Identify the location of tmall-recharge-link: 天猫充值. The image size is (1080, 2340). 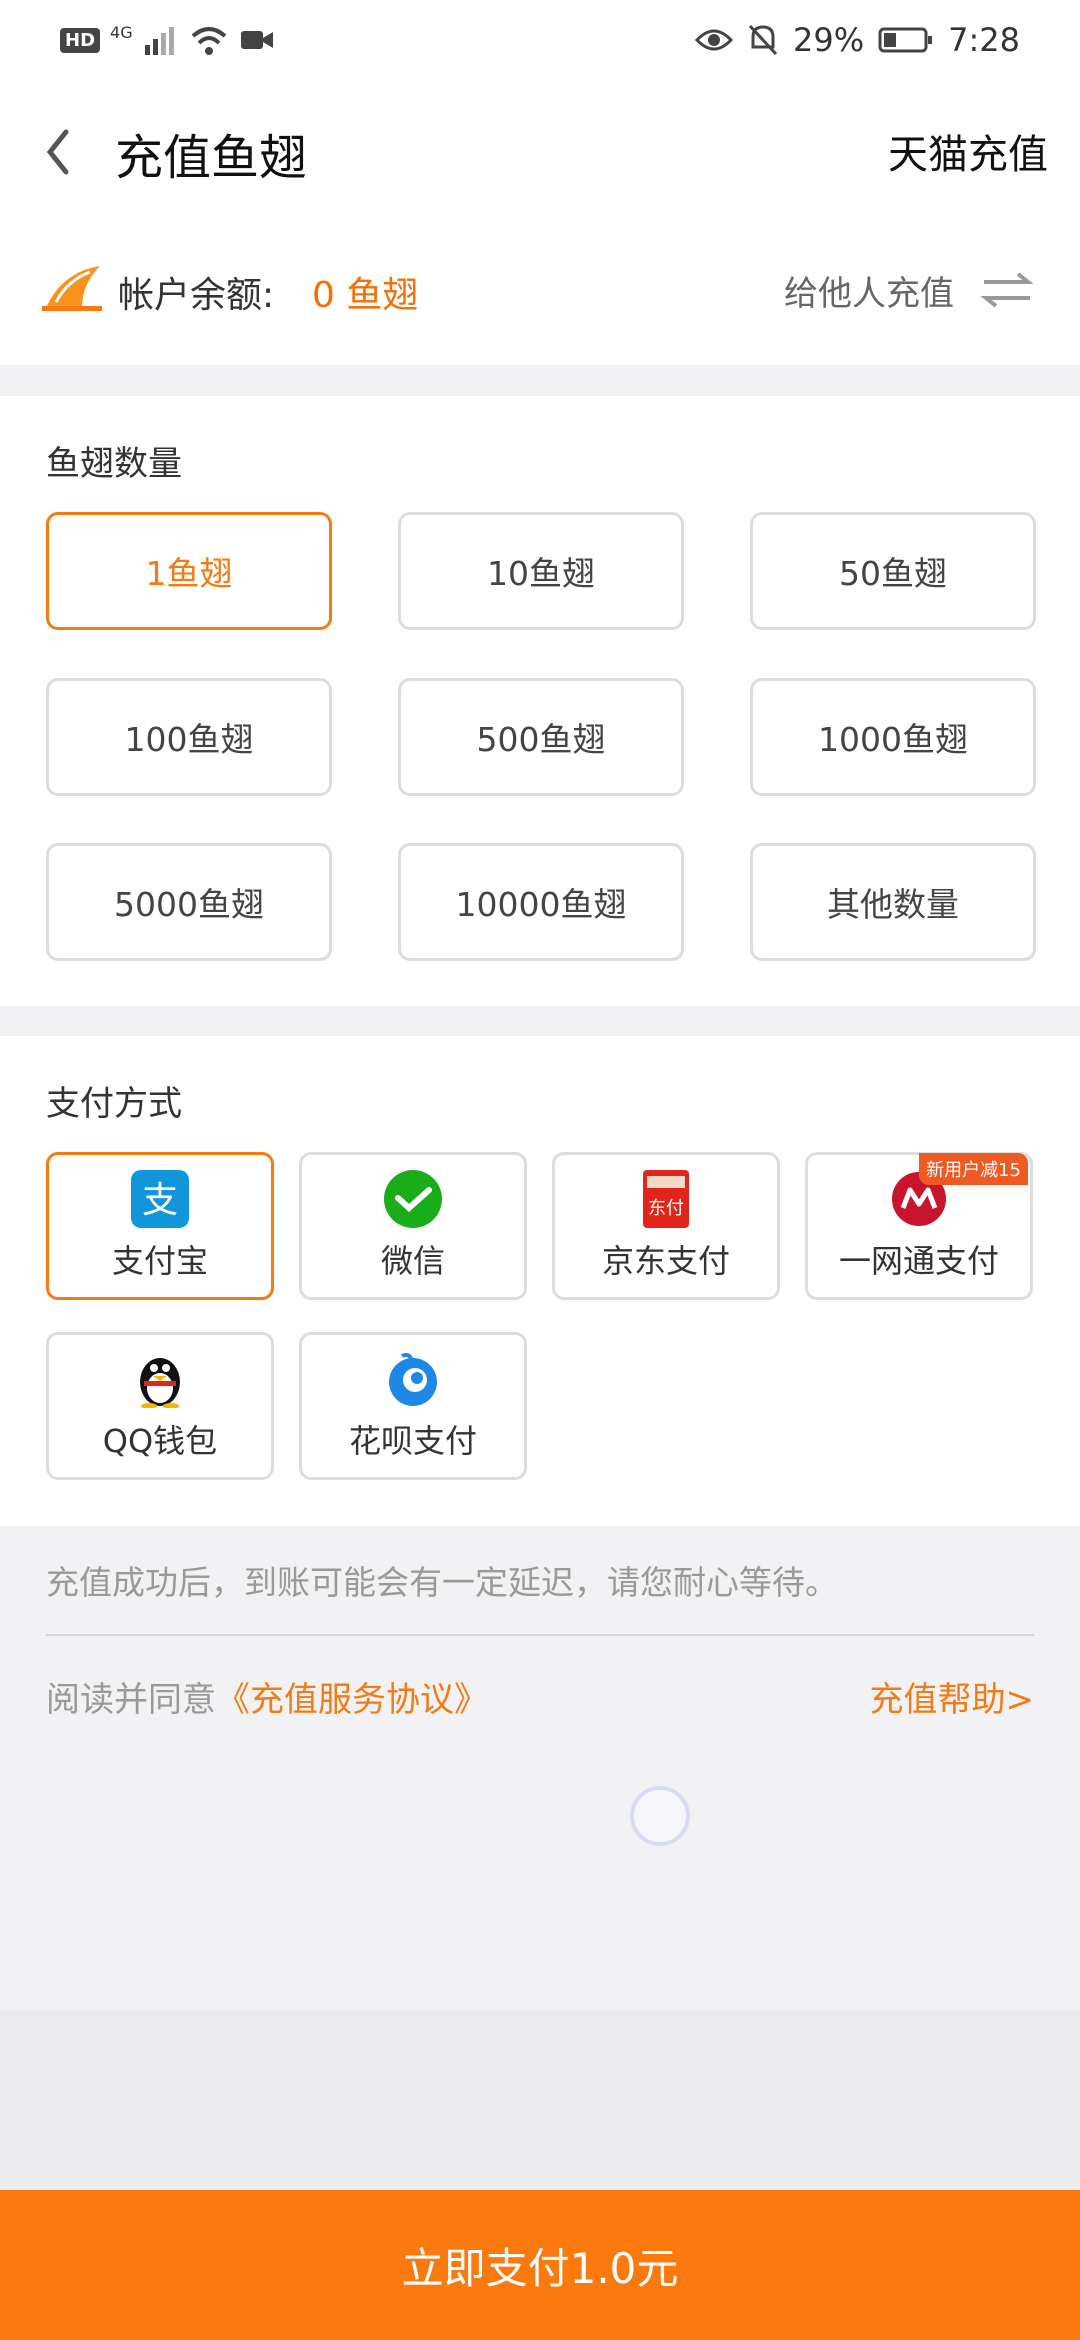
(968, 151).